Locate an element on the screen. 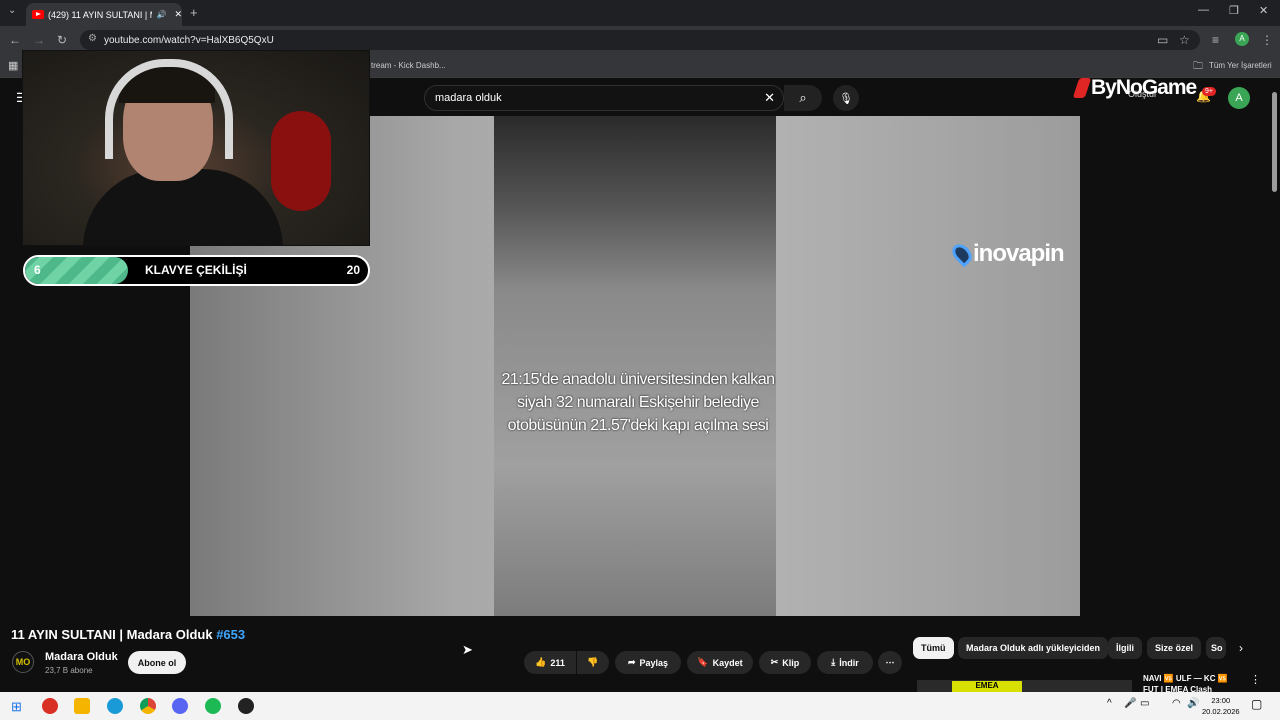 The height and width of the screenshot is (720, 1280). page-scrollbar is located at coordinates (1275, 385).